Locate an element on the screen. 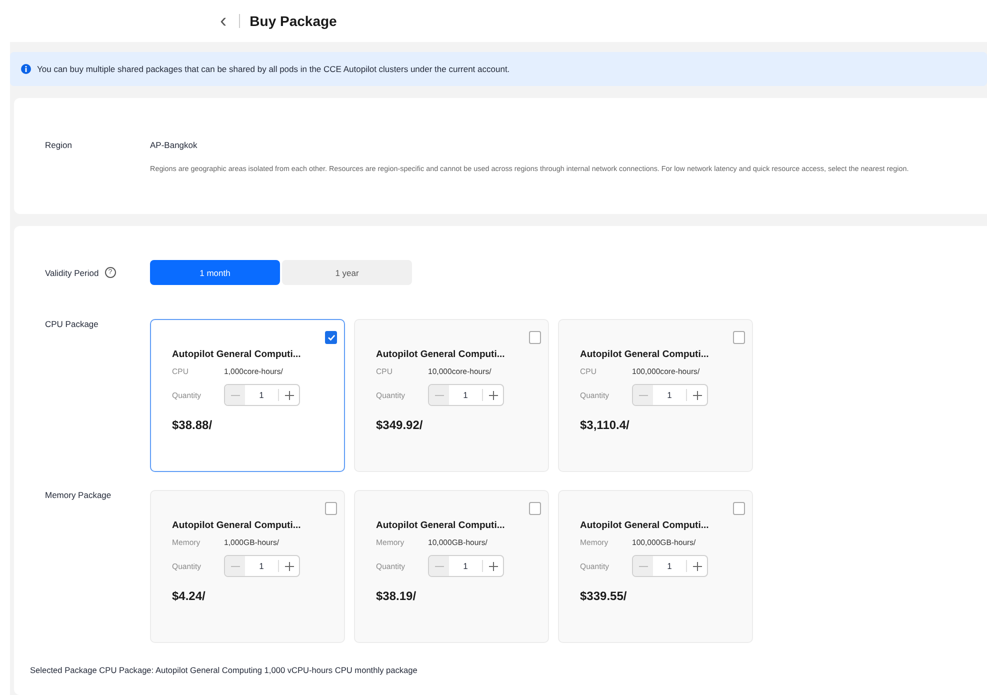 This screenshot has width=987, height=695. back-button: ‹ is located at coordinates (223, 21).